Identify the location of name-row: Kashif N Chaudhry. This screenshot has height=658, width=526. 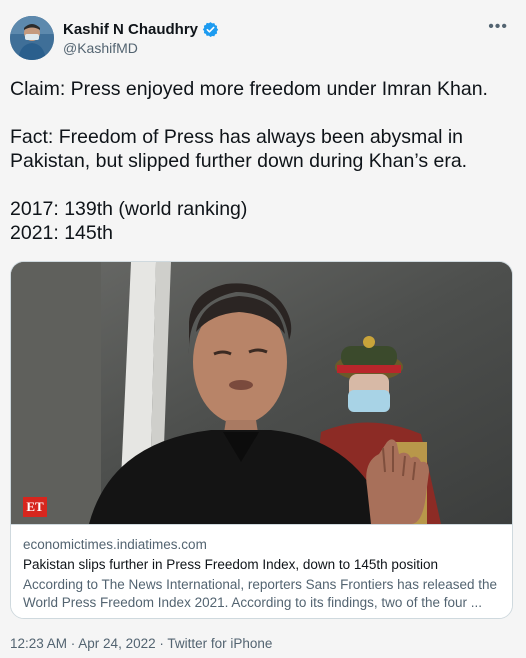
(141, 29).